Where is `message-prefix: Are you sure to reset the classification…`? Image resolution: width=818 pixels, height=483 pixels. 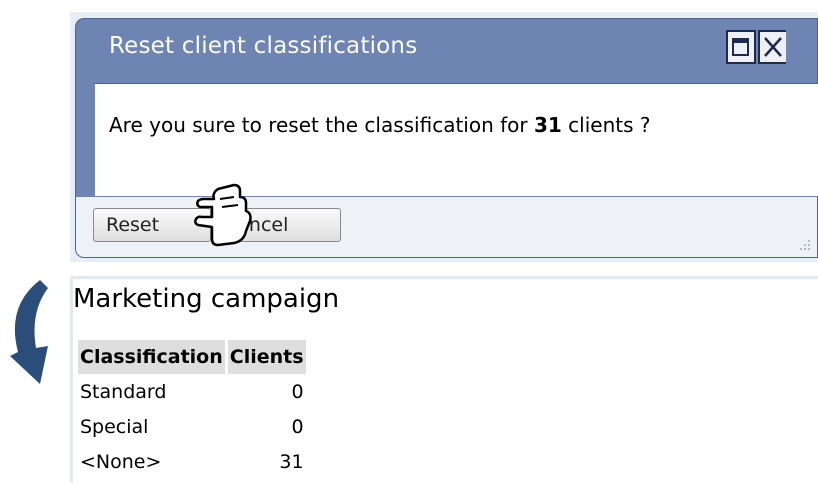
message-prefix: Are you sure to reset the classification… is located at coordinates (321, 125).